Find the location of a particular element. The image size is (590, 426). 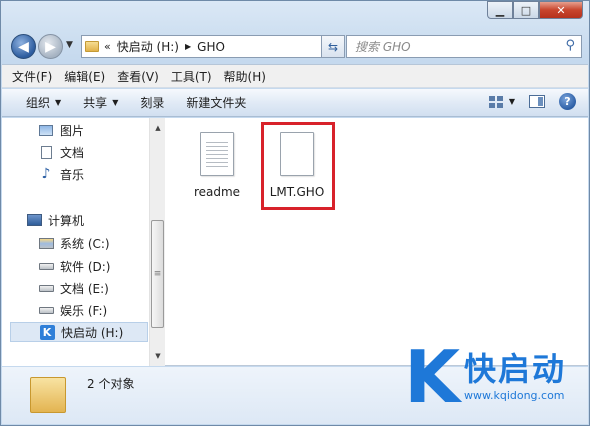

menu-file: 文件(F) is located at coordinates (32, 76).